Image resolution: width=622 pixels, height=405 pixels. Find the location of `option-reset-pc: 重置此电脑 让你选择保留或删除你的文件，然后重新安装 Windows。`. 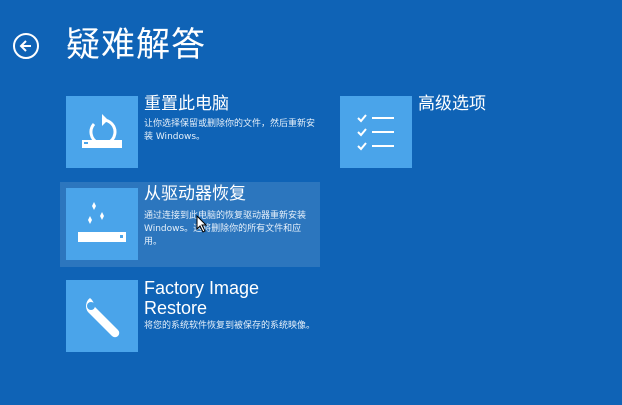

option-reset-pc: 重置此电脑 让你选择保留或删除你的文件，然后重新安装 Windows。 is located at coordinates (191, 133).